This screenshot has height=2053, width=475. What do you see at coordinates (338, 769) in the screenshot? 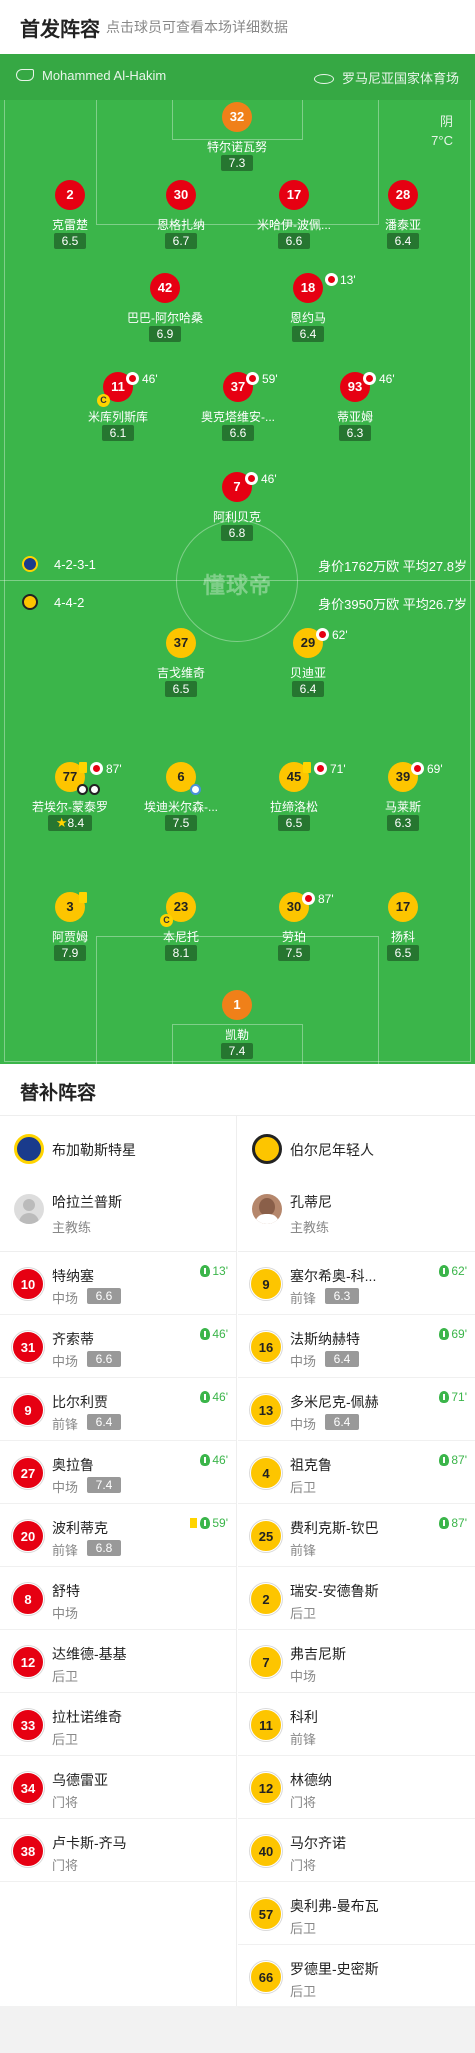
I see `sub-minute: 71'` at bounding box center [338, 769].